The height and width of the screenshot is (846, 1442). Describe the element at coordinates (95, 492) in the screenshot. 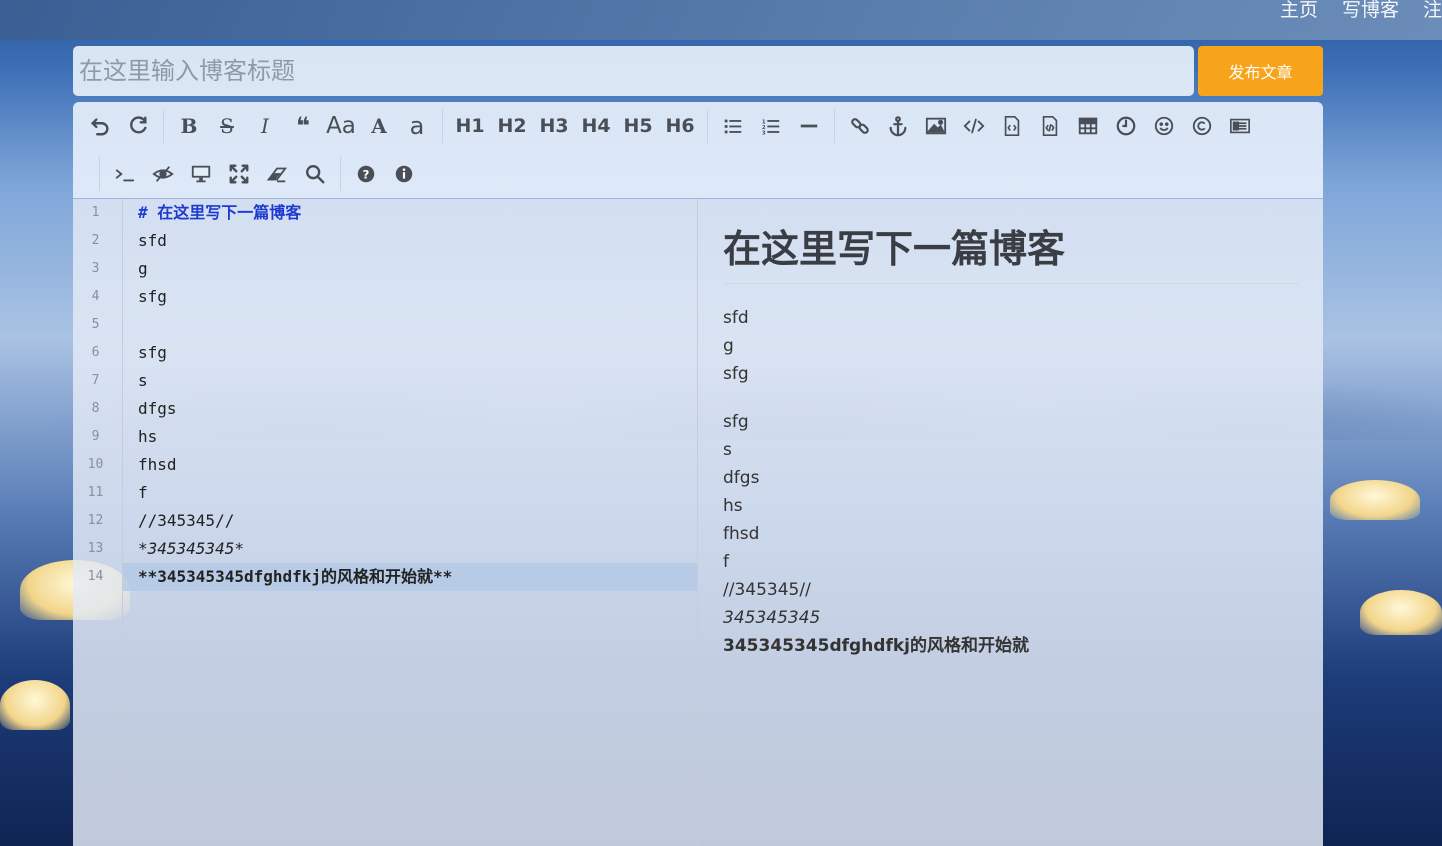

I see `line-number: 11` at that location.